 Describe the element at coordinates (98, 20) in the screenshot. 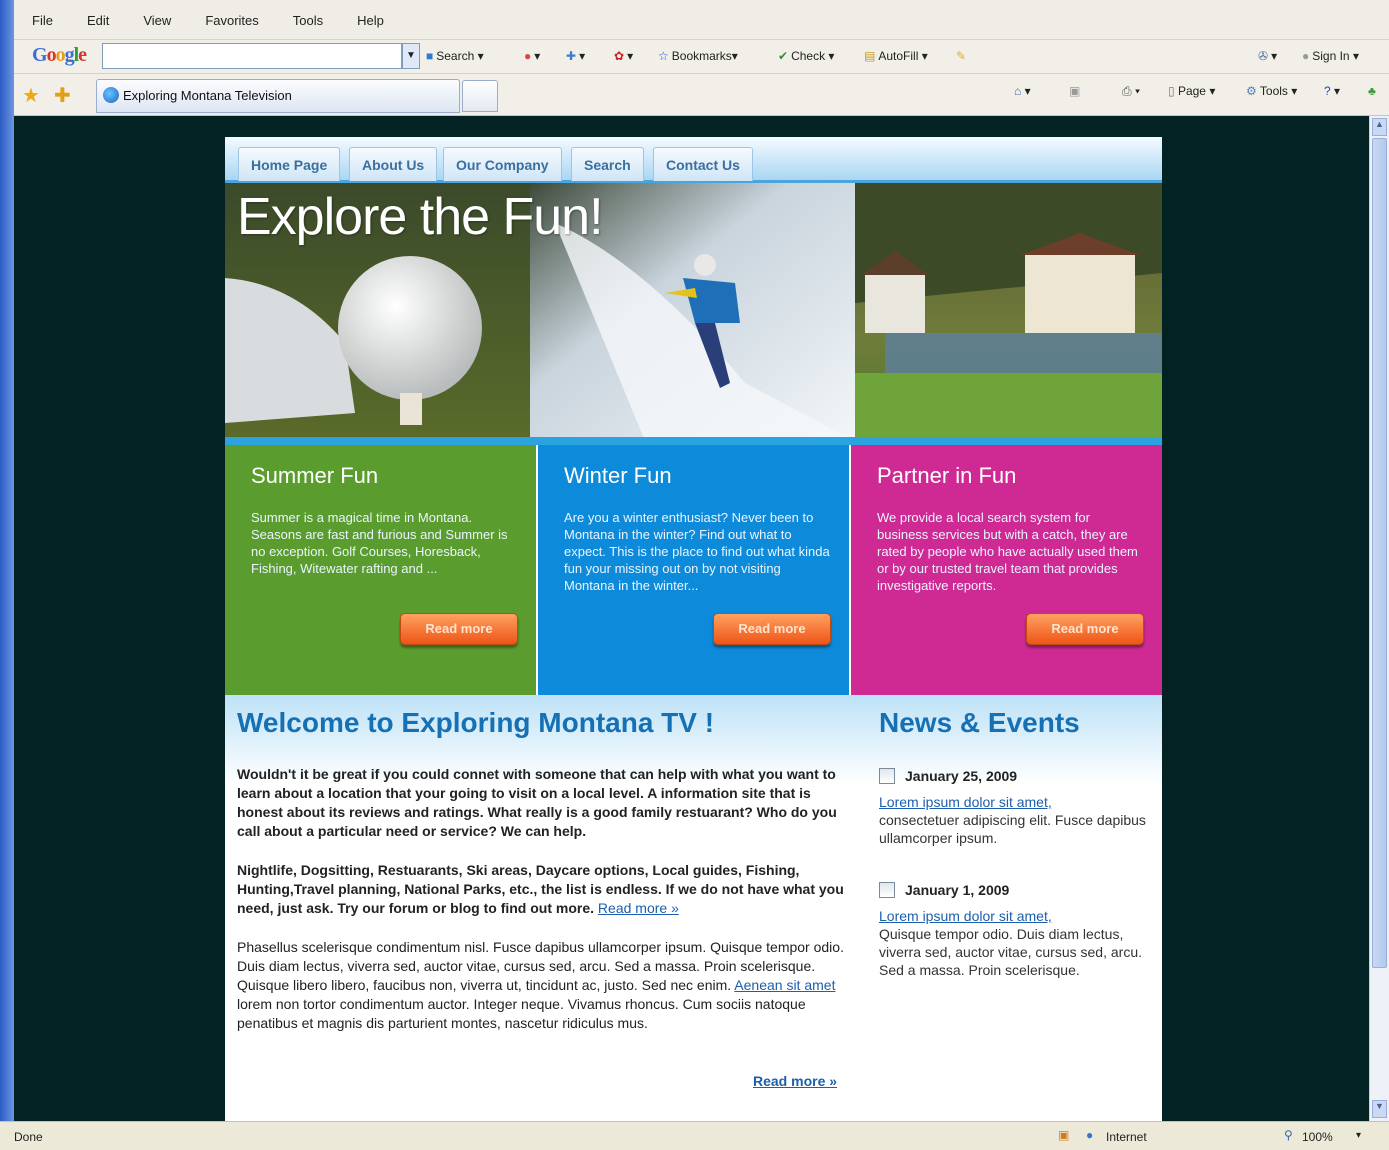

I see `menu-edit: Edit` at that location.